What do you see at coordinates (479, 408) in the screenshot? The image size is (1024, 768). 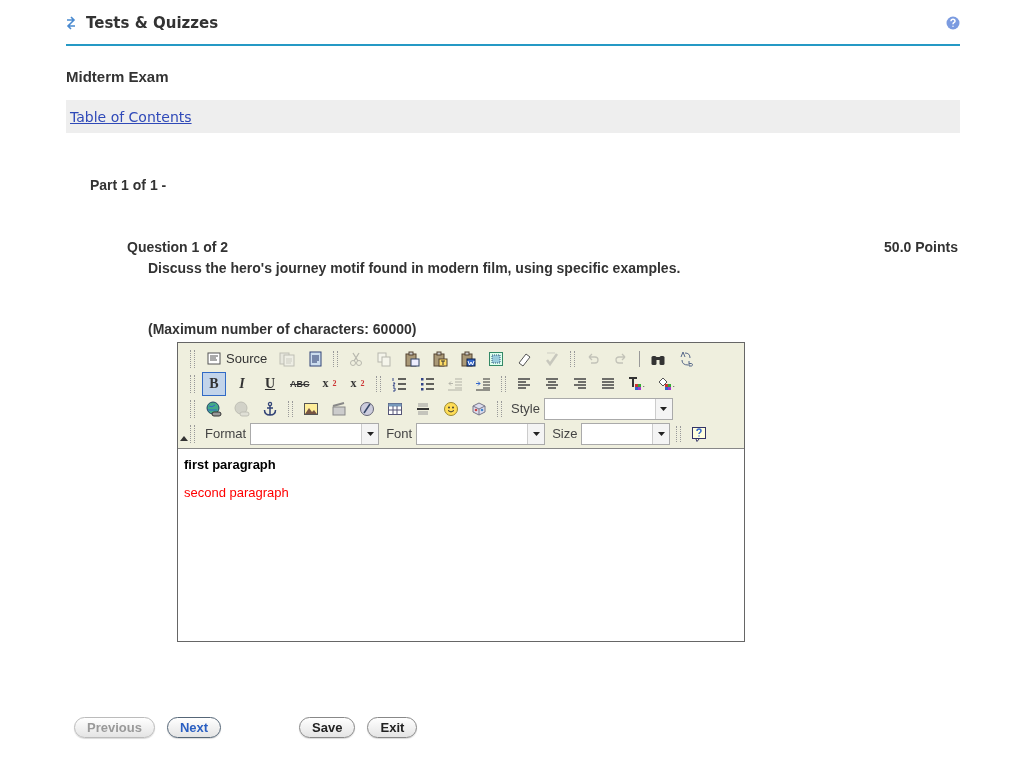 I see `cube-icon` at bounding box center [479, 408].